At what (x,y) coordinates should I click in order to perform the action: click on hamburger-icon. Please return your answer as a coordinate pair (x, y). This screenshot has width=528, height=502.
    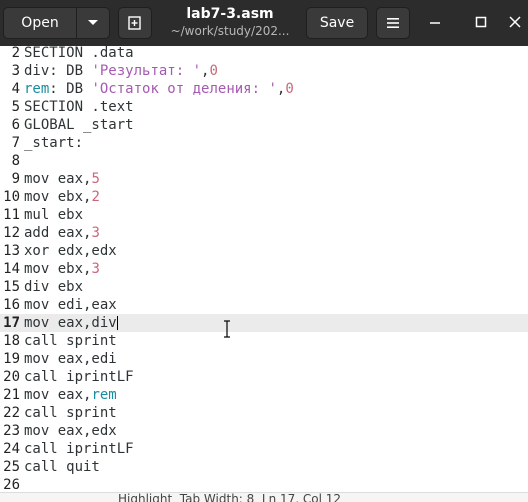
    Looking at the image, I should click on (393, 23).